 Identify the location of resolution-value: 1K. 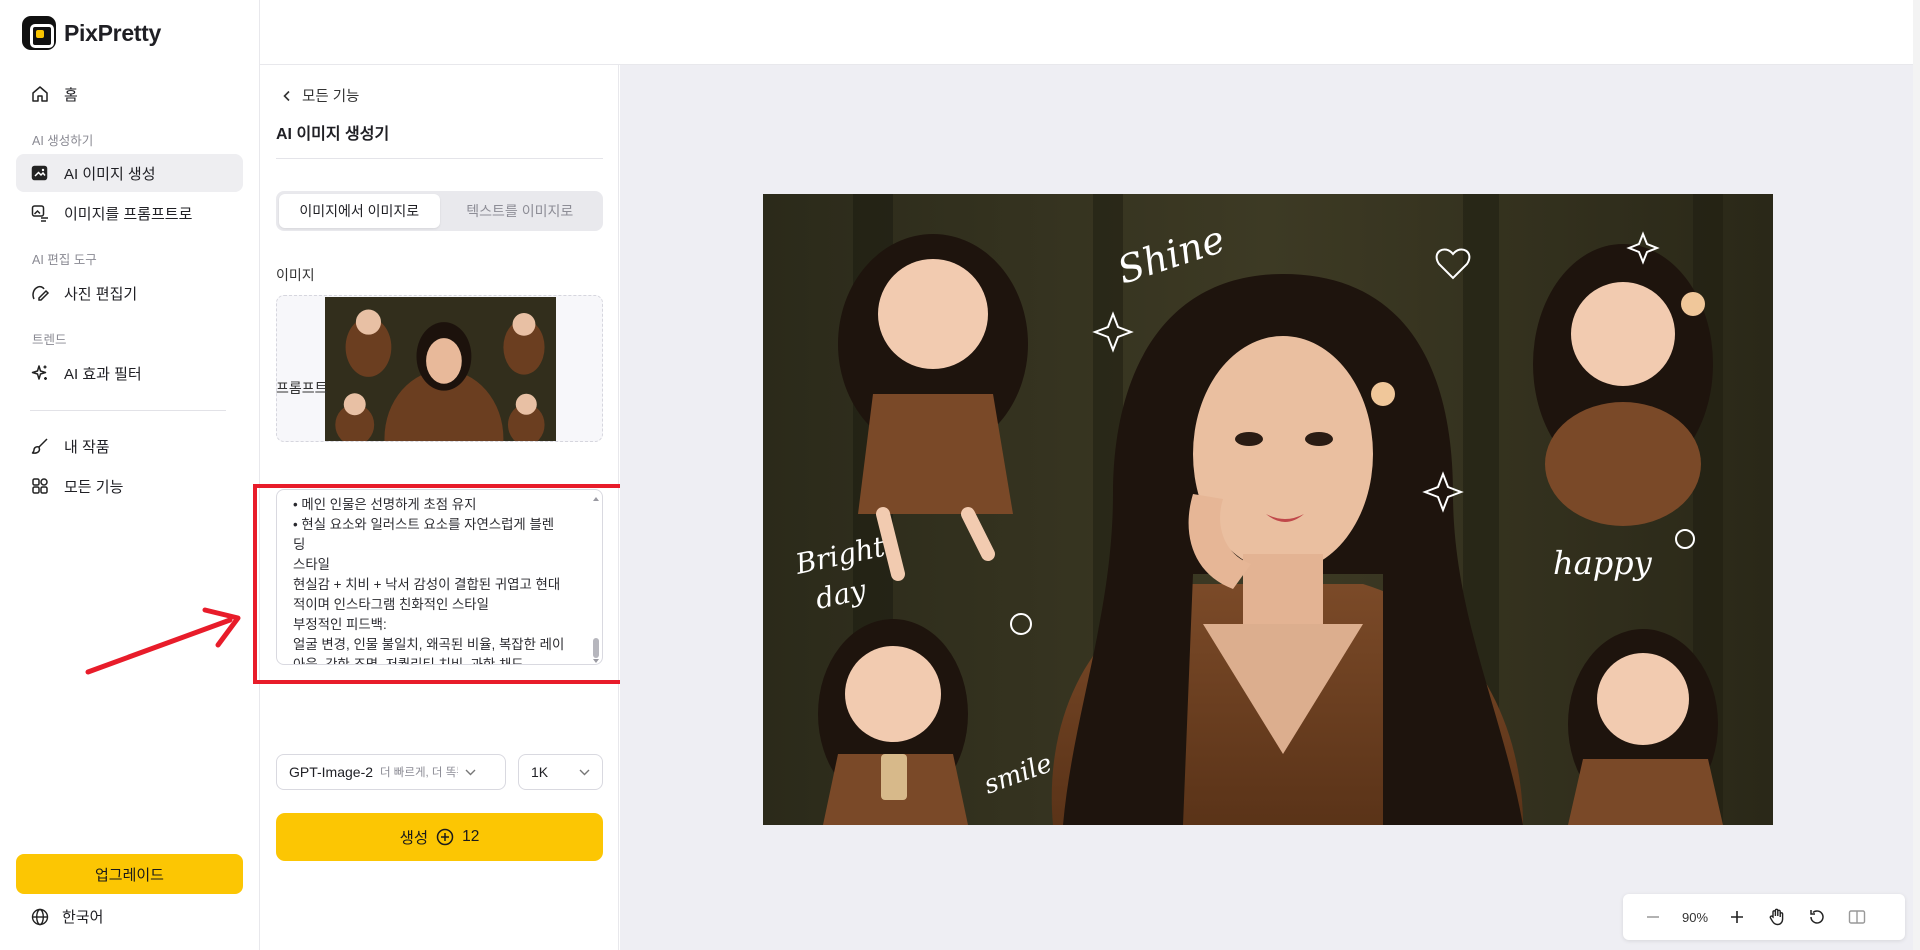
(540, 772).